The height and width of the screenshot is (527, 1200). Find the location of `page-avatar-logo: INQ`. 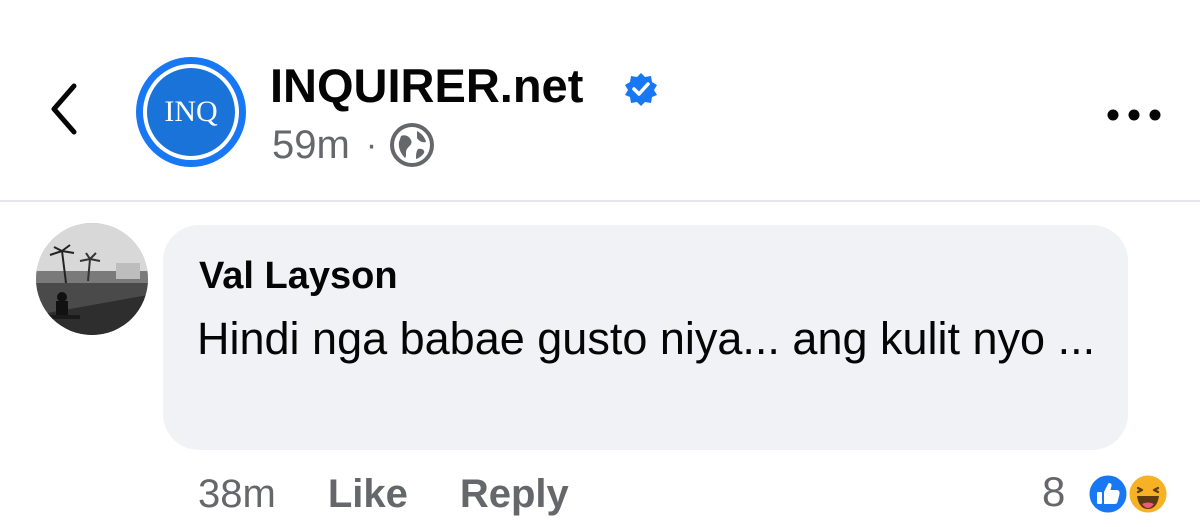

page-avatar-logo: INQ is located at coordinates (191, 112).